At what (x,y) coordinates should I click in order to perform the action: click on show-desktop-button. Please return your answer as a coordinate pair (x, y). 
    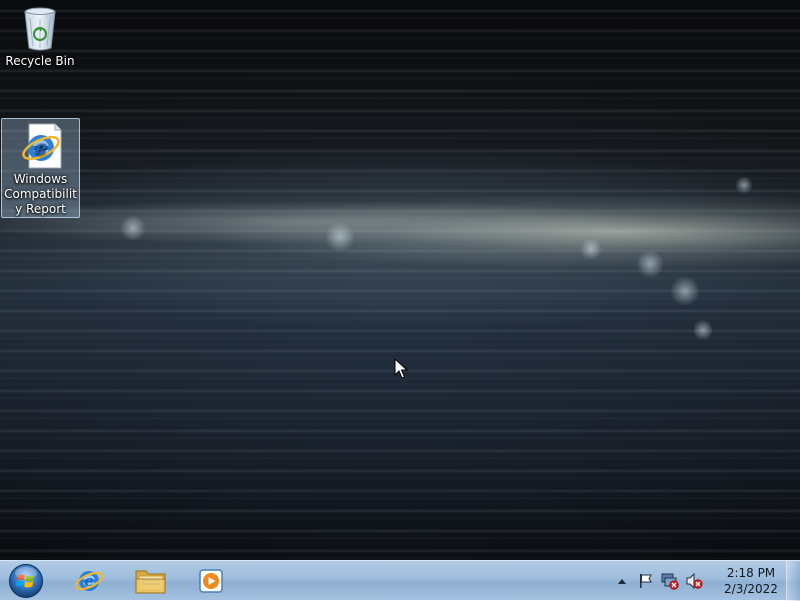
    Looking at the image, I should click on (793, 581).